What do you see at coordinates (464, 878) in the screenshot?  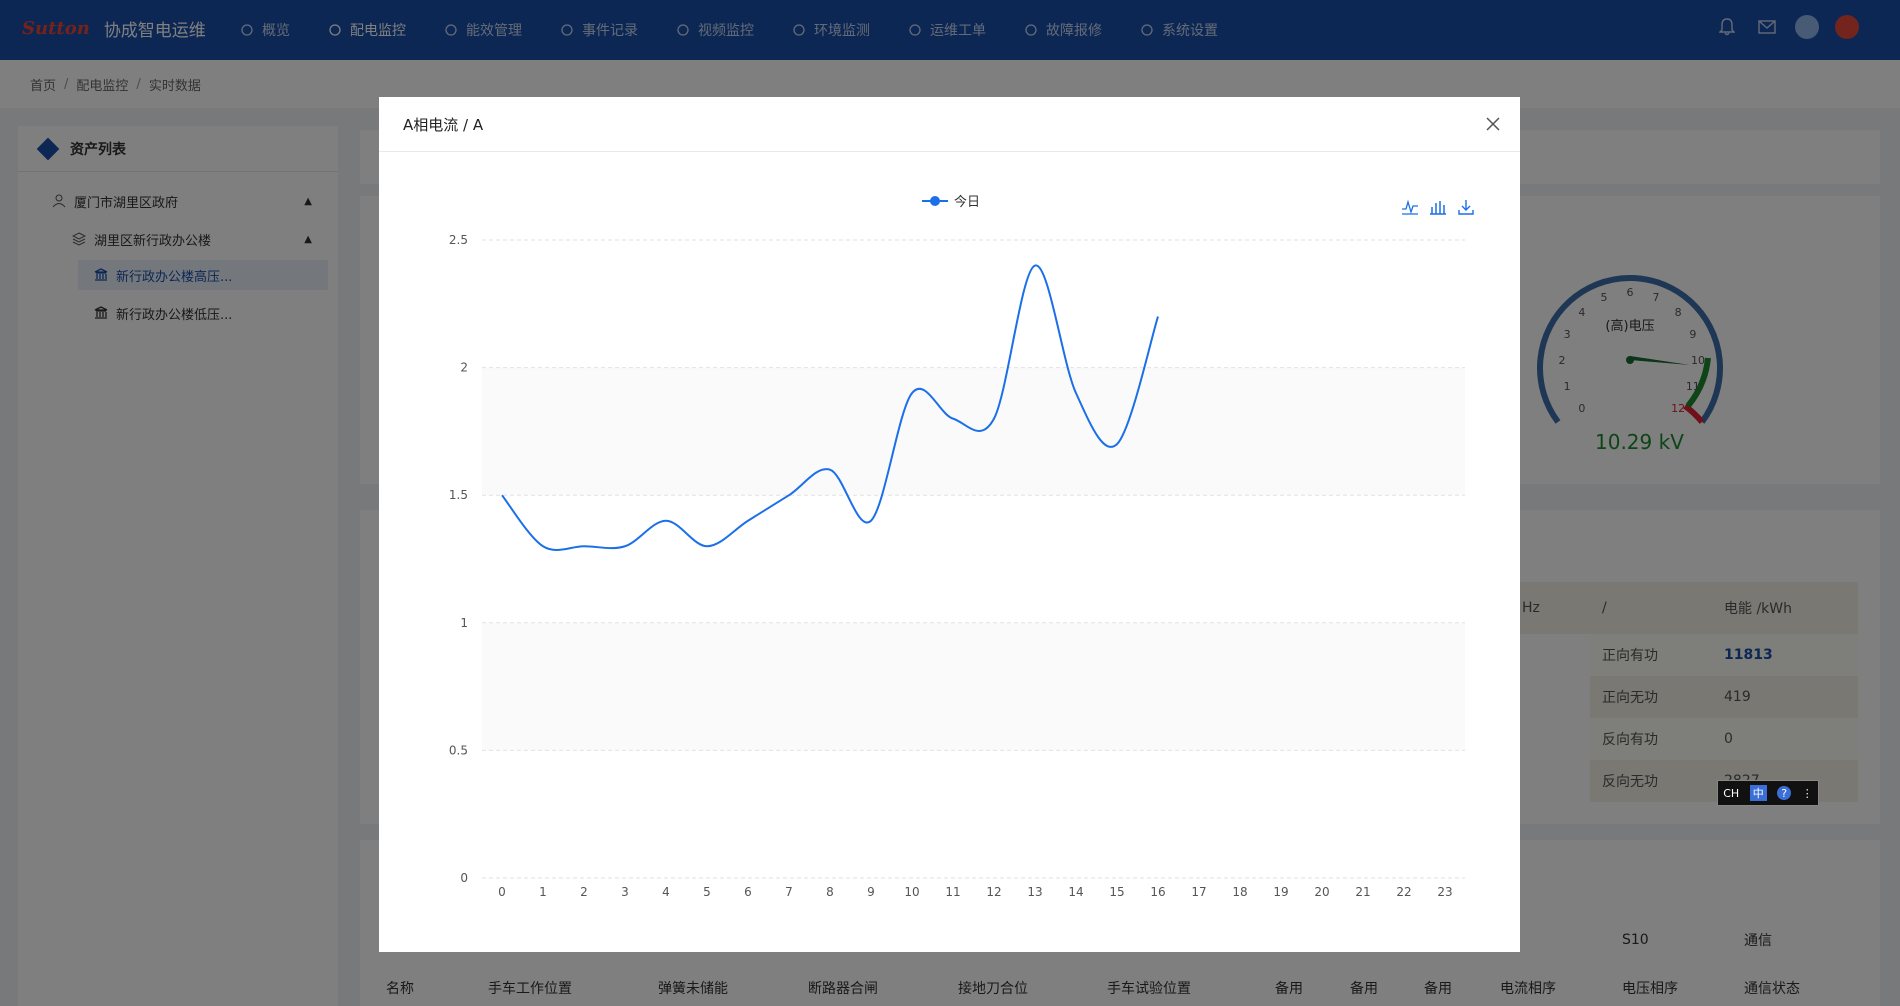 I see `y-tick-label: 0` at bounding box center [464, 878].